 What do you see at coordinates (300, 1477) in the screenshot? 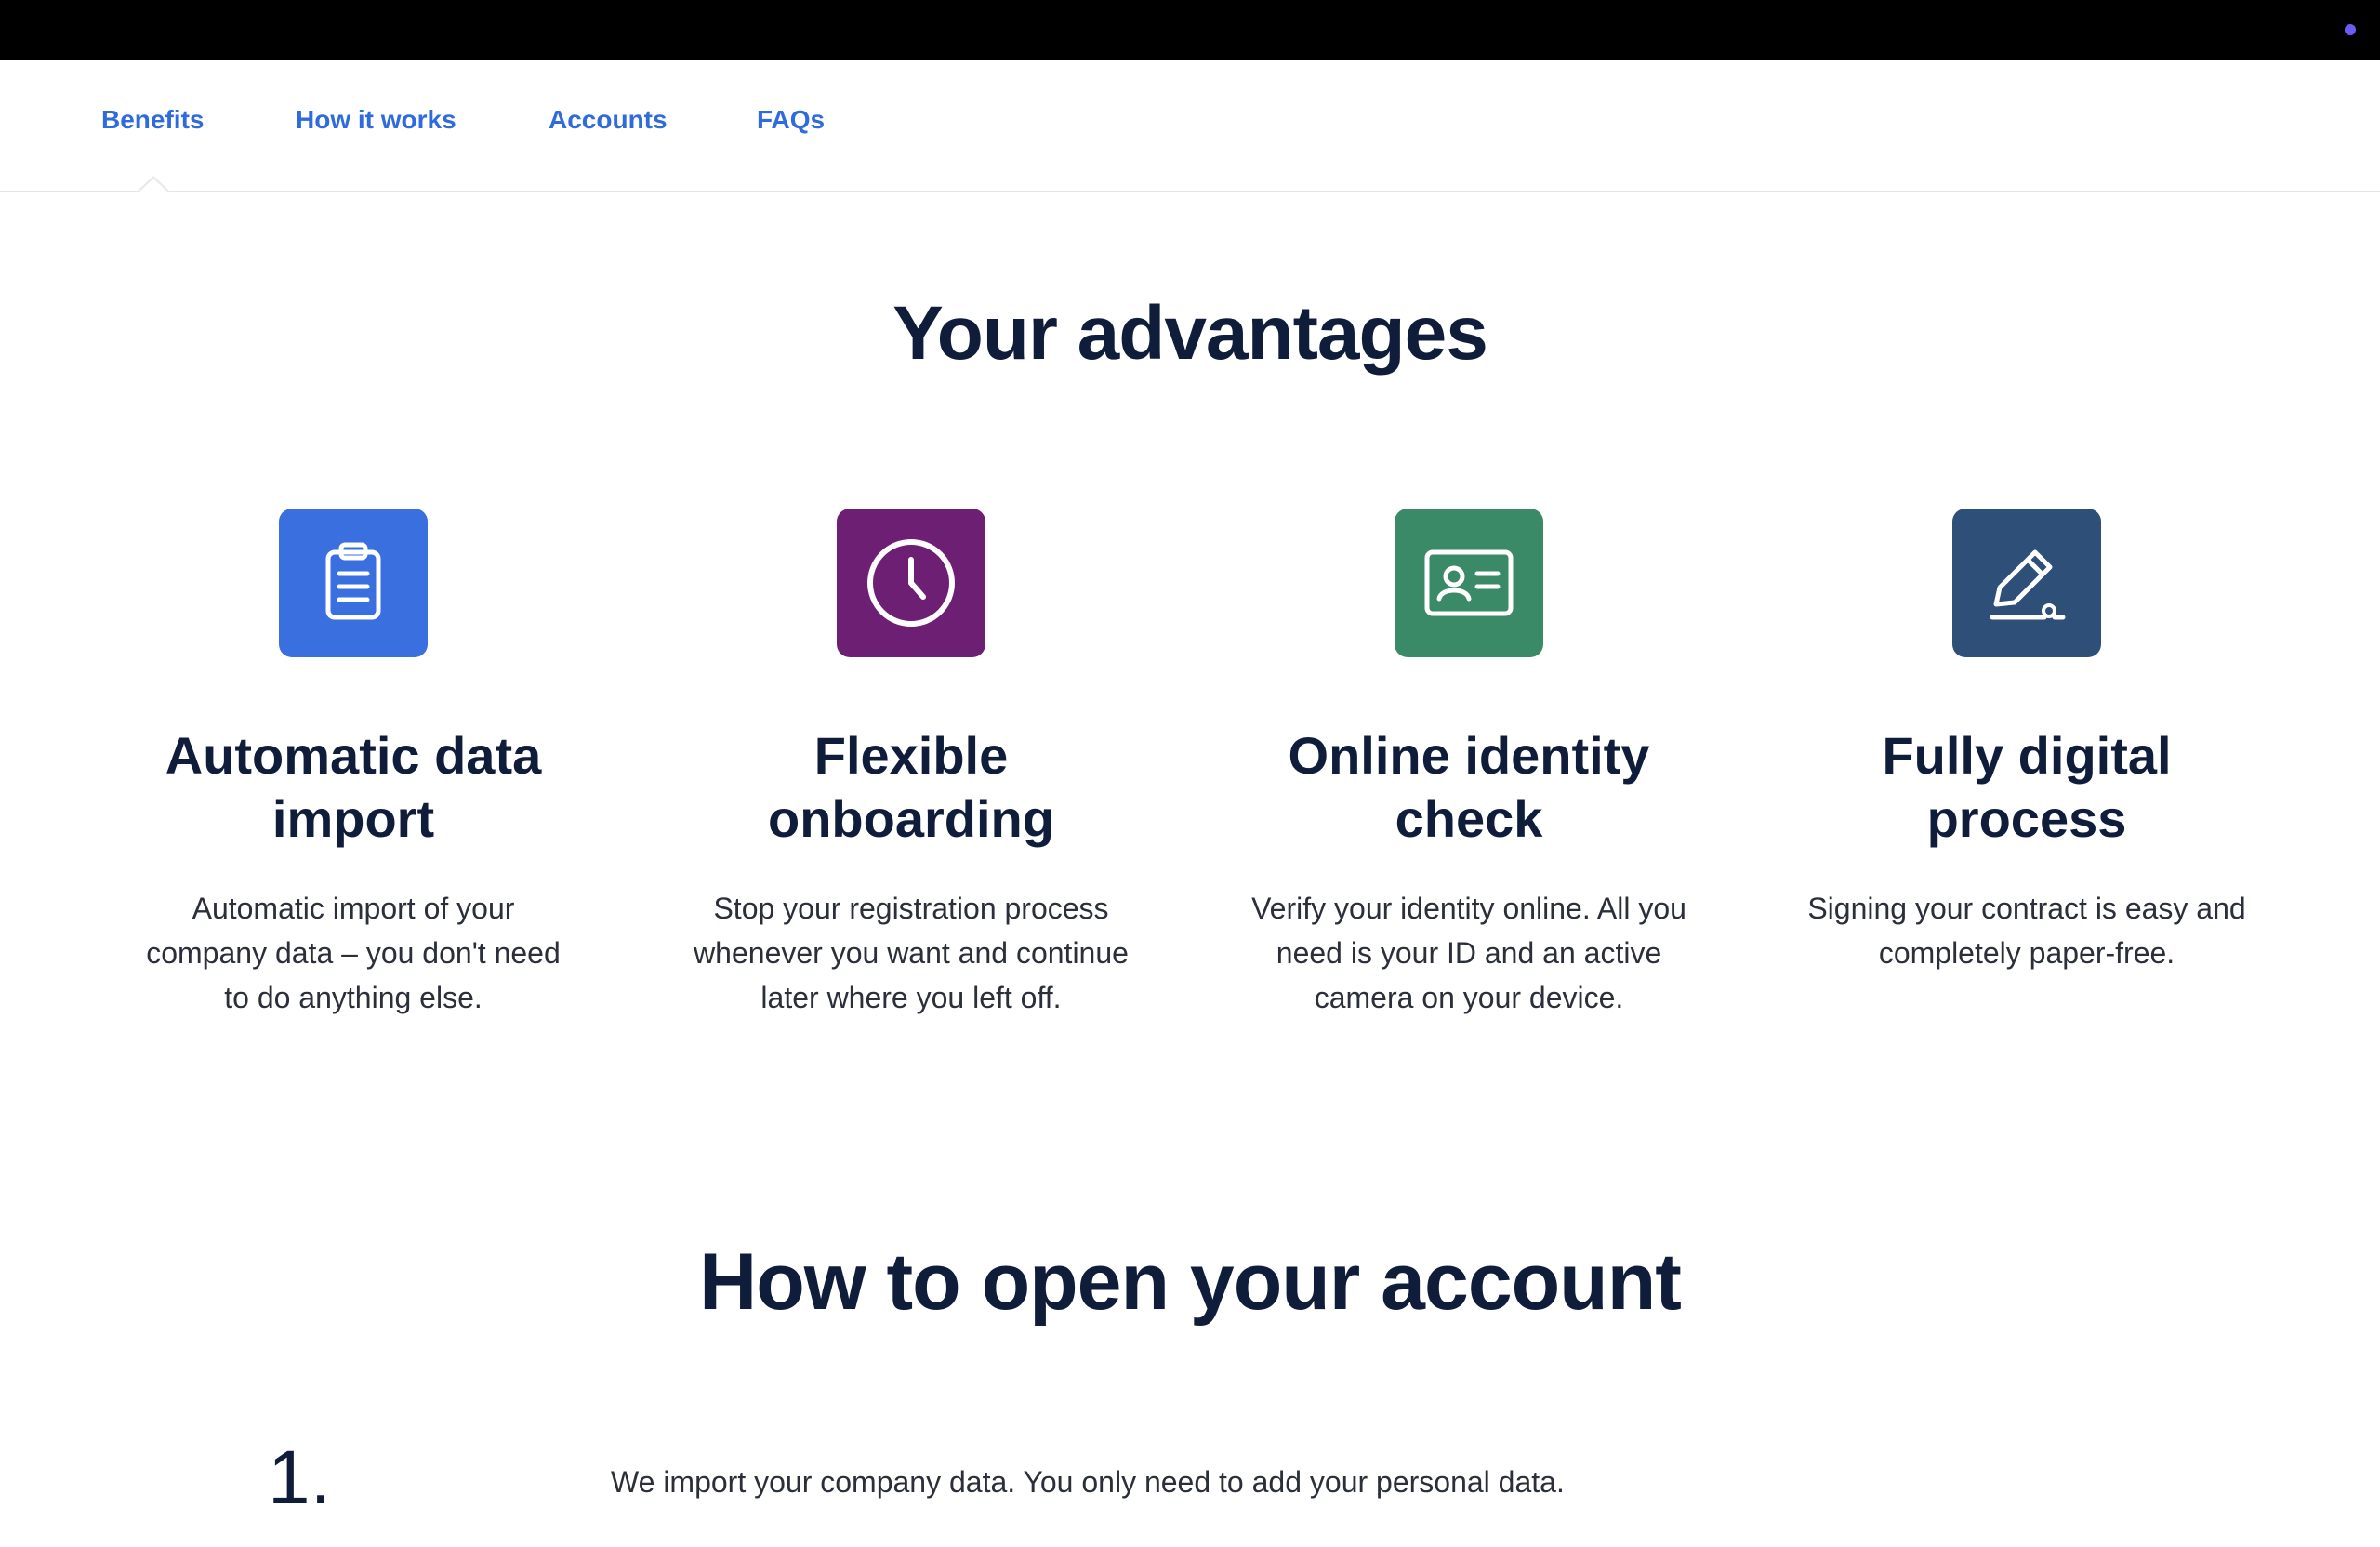
I see `step-number: 1.` at bounding box center [300, 1477].